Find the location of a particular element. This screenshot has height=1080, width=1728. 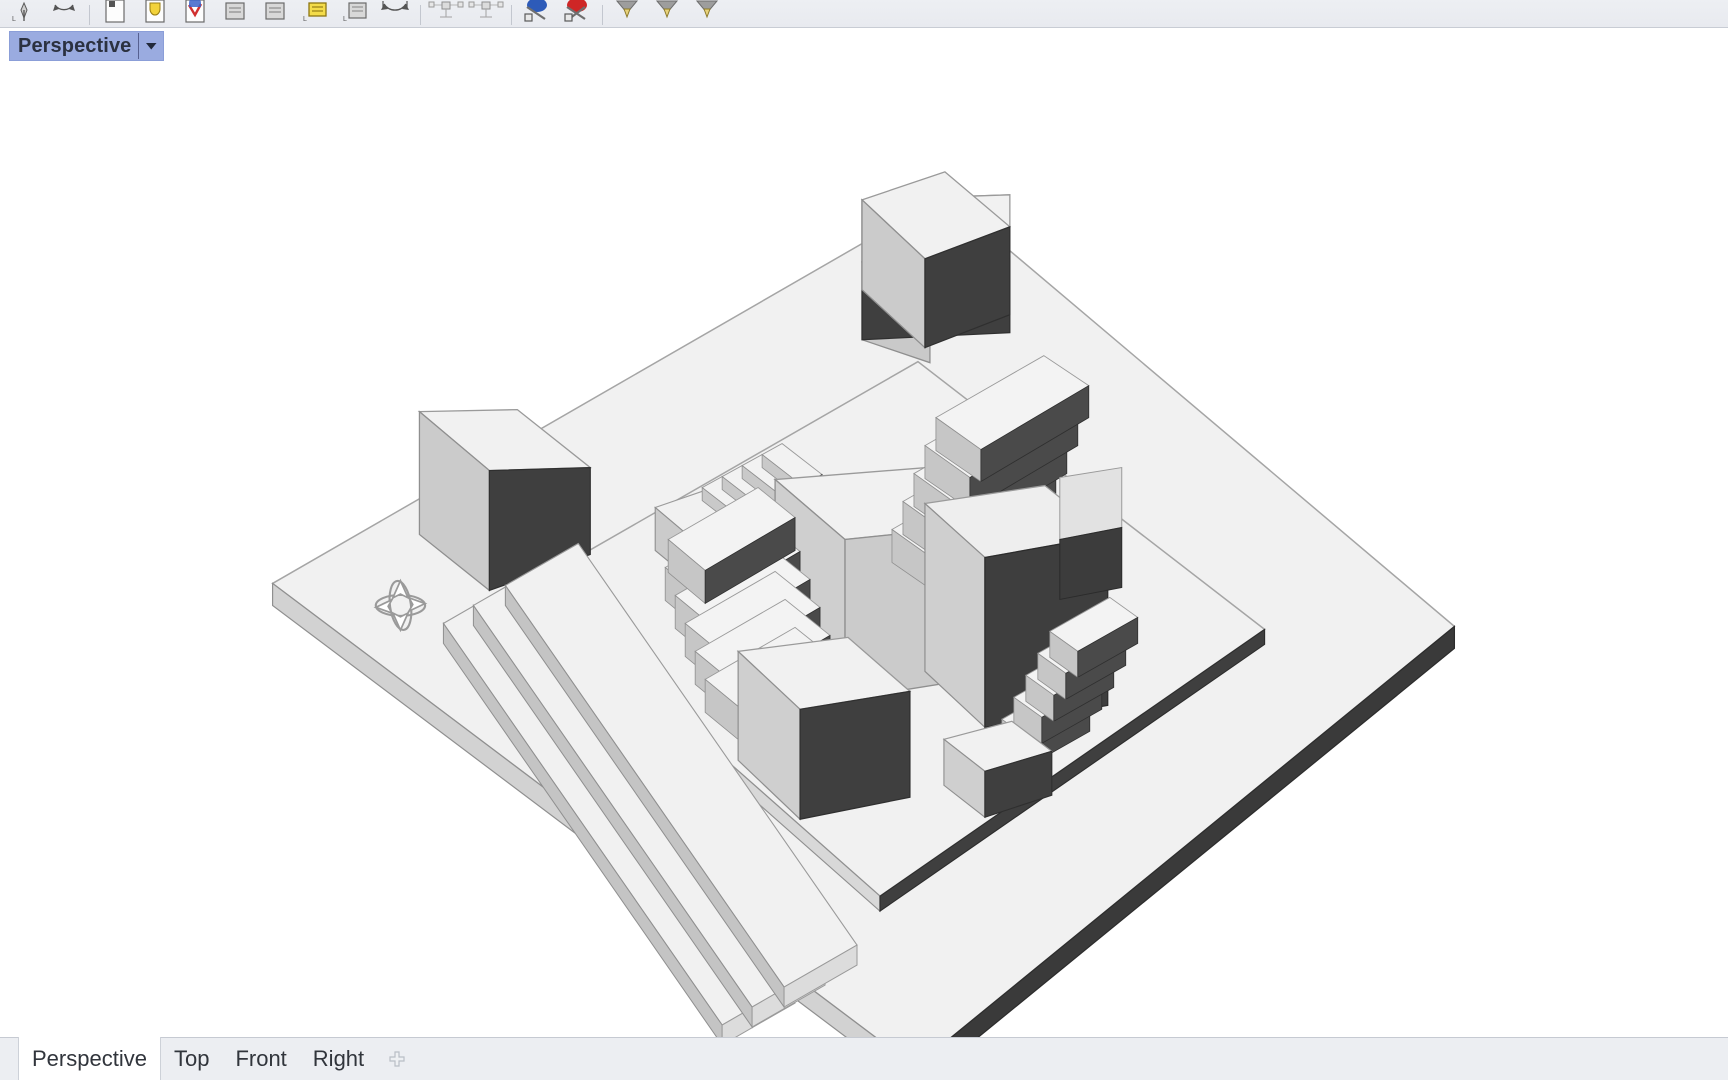

leader-pen-2-icon is located at coordinates (668, 13).